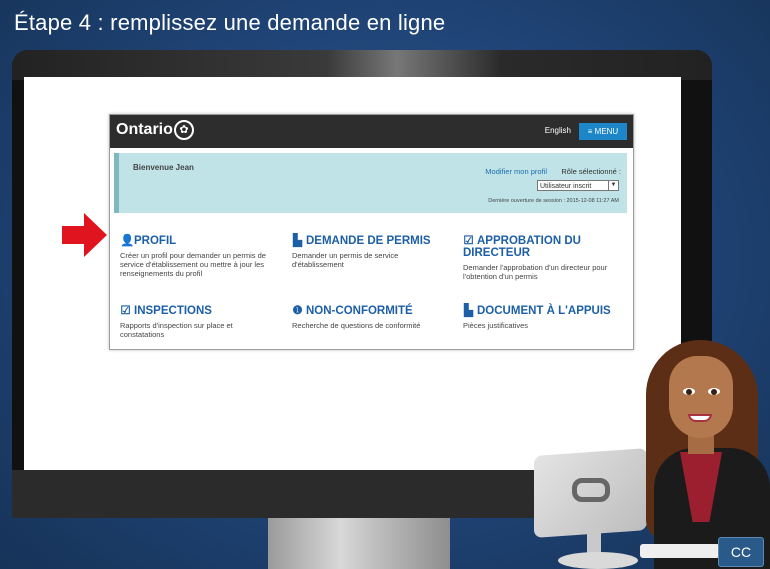 This screenshot has width=770, height=569. Describe the element at coordinates (144, 129) in the screenshot. I see `ontario-logo-text: Ontario` at that location.